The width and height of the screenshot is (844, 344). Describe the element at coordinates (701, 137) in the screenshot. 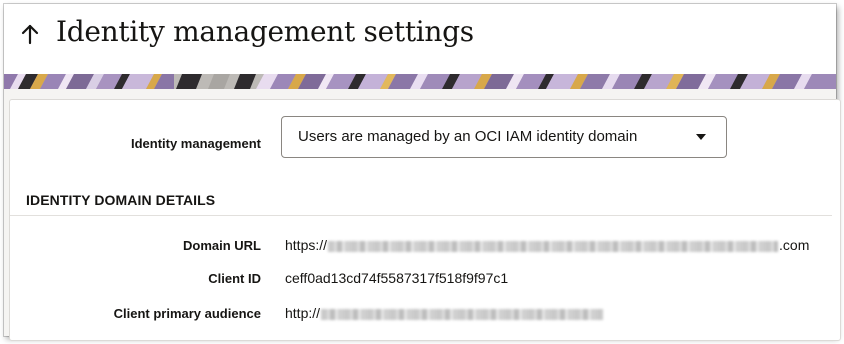

I see `chevron-down-icon` at that location.